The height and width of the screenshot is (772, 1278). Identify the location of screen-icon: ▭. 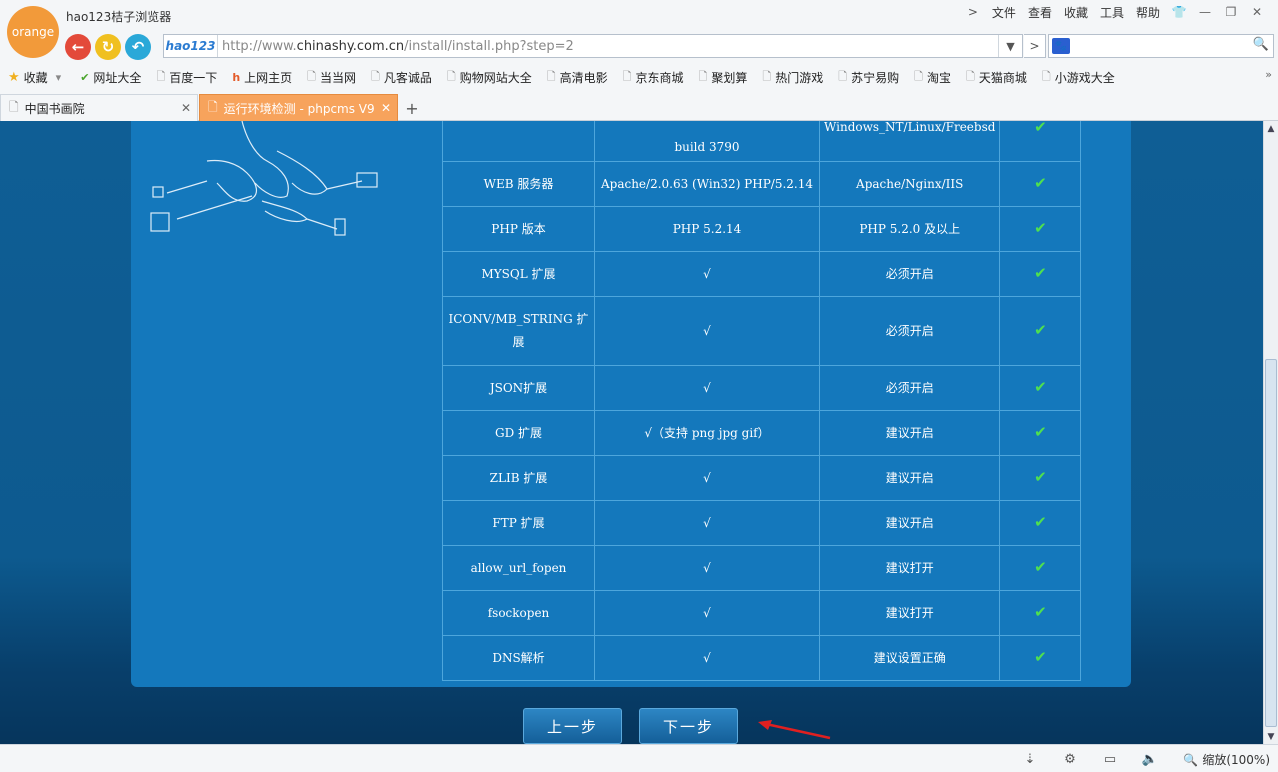
(1110, 759).